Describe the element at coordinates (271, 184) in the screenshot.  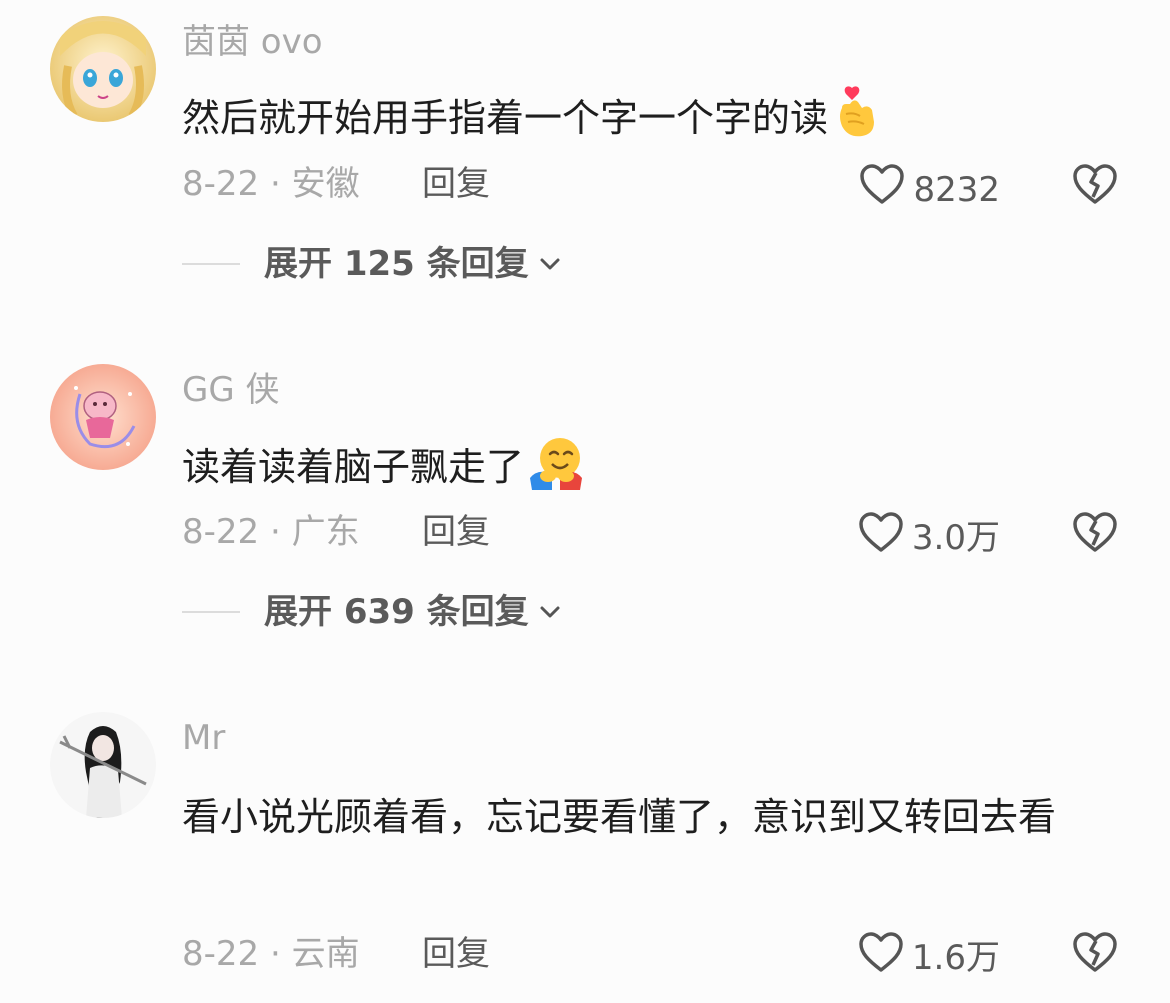
I see `comment-date-location: 8-22 · 安徽` at that location.